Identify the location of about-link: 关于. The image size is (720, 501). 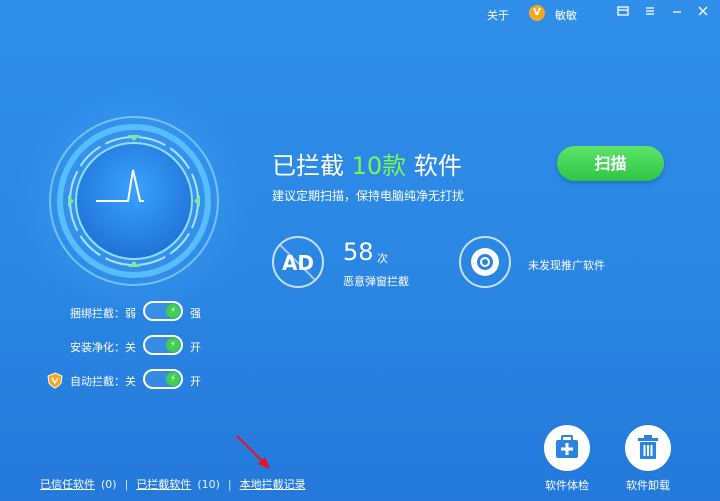
(498, 15).